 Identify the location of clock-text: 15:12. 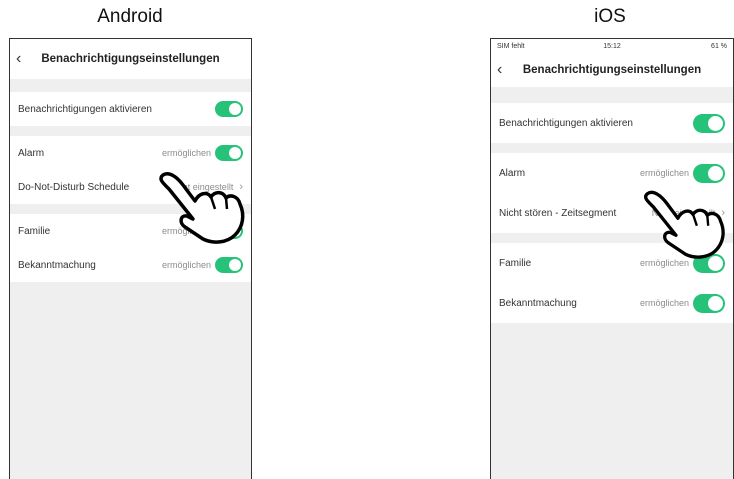
(612, 46).